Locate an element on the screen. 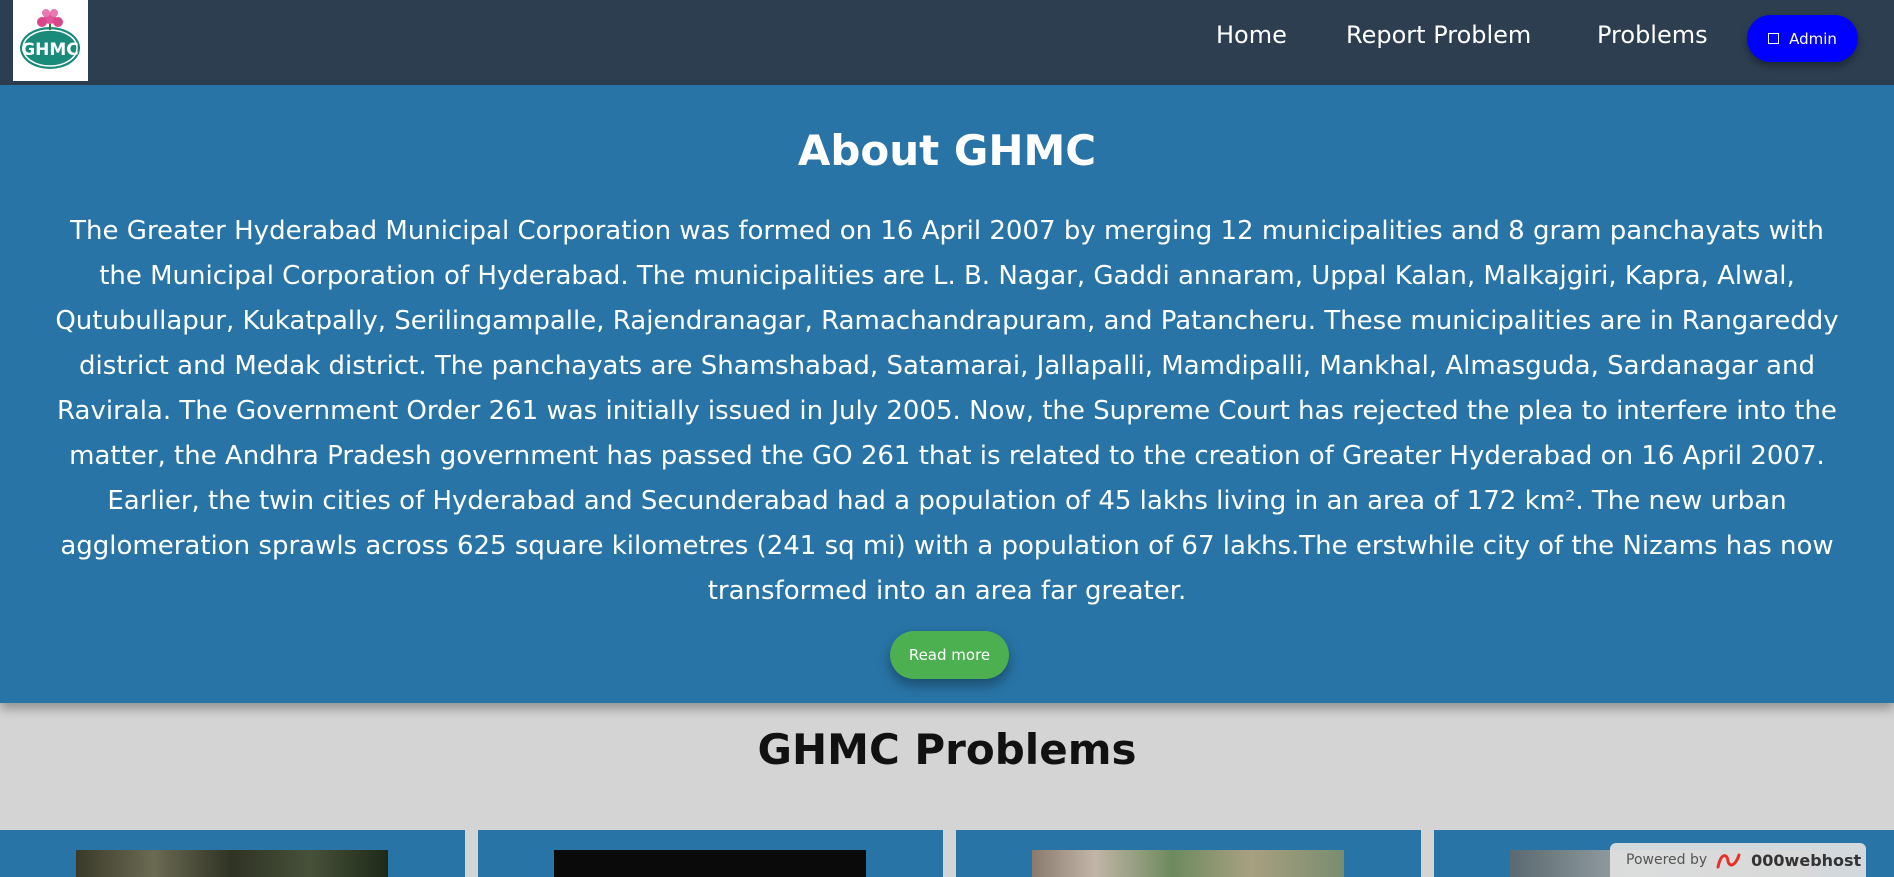 This screenshot has height=877, width=1894. powered-by-badge: Powered by 000webhost is located at coordinates (1738, 860).